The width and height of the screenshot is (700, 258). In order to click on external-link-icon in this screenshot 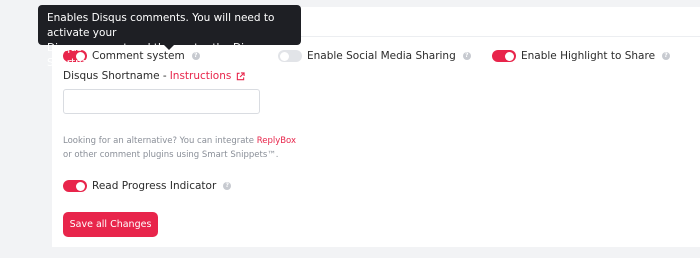, I will do `click(240, 76)`.